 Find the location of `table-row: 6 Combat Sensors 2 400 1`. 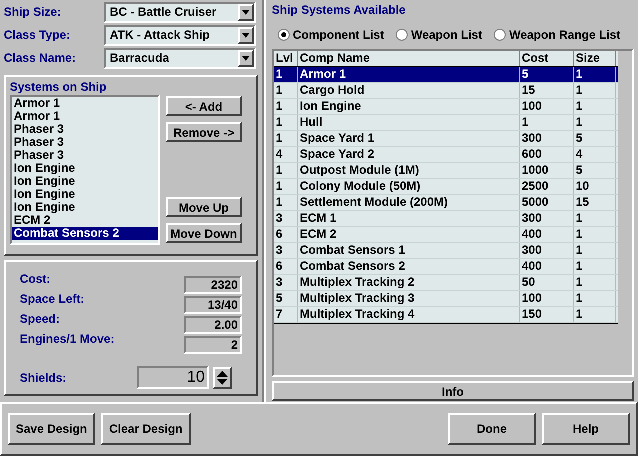

table-row: 6 Combat Sensors 2 400 1 is located at coordinates (446, 267).